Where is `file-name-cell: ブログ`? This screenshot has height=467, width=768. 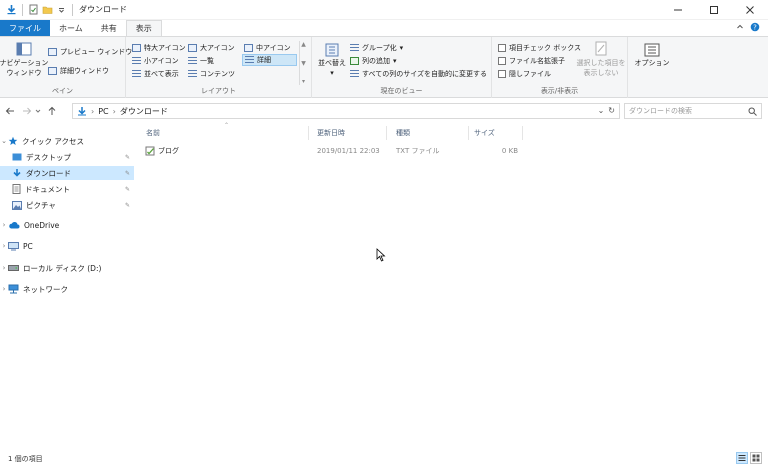
file-name-cell: ブログ is located at coordinates (162, 151).